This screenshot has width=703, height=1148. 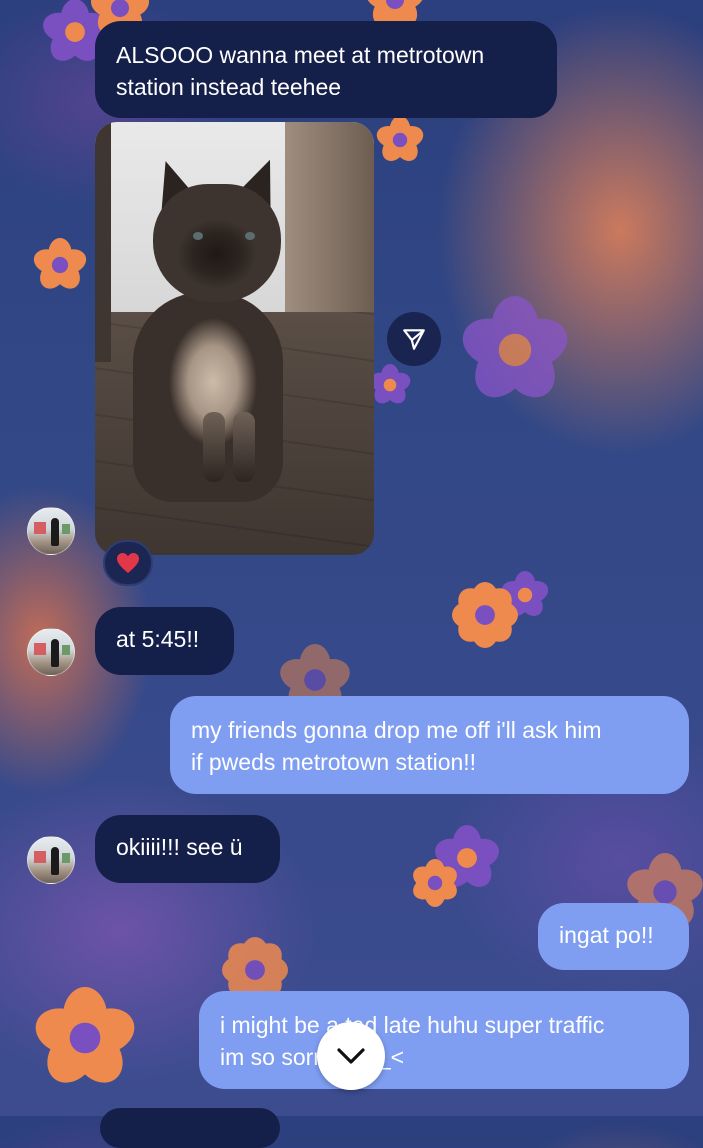 What do you see at coordinates (190, 1128) in the screenshot?
I see `message-bubble-incoming` at bounding box center [190, 1128].